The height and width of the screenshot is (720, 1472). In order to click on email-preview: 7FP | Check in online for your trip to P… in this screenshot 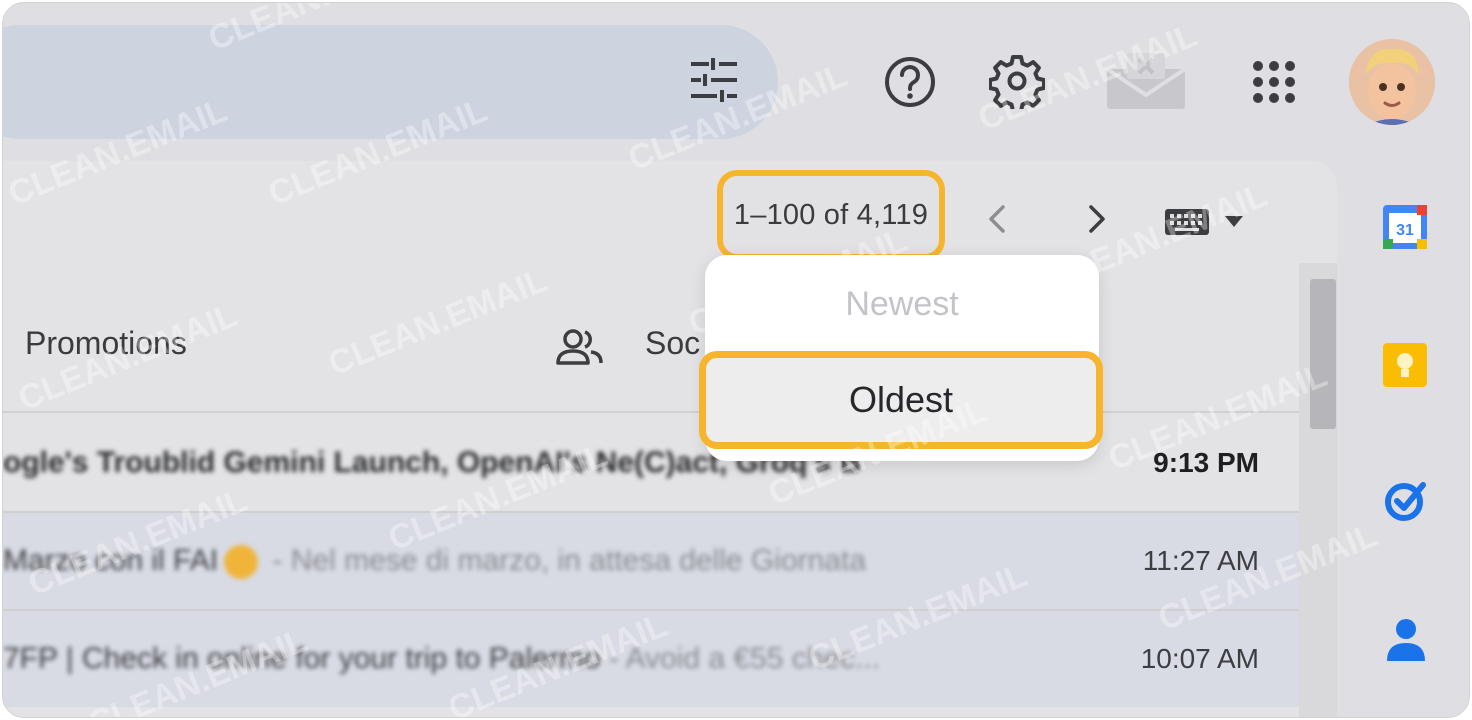, I will do `click(513, 659)`.